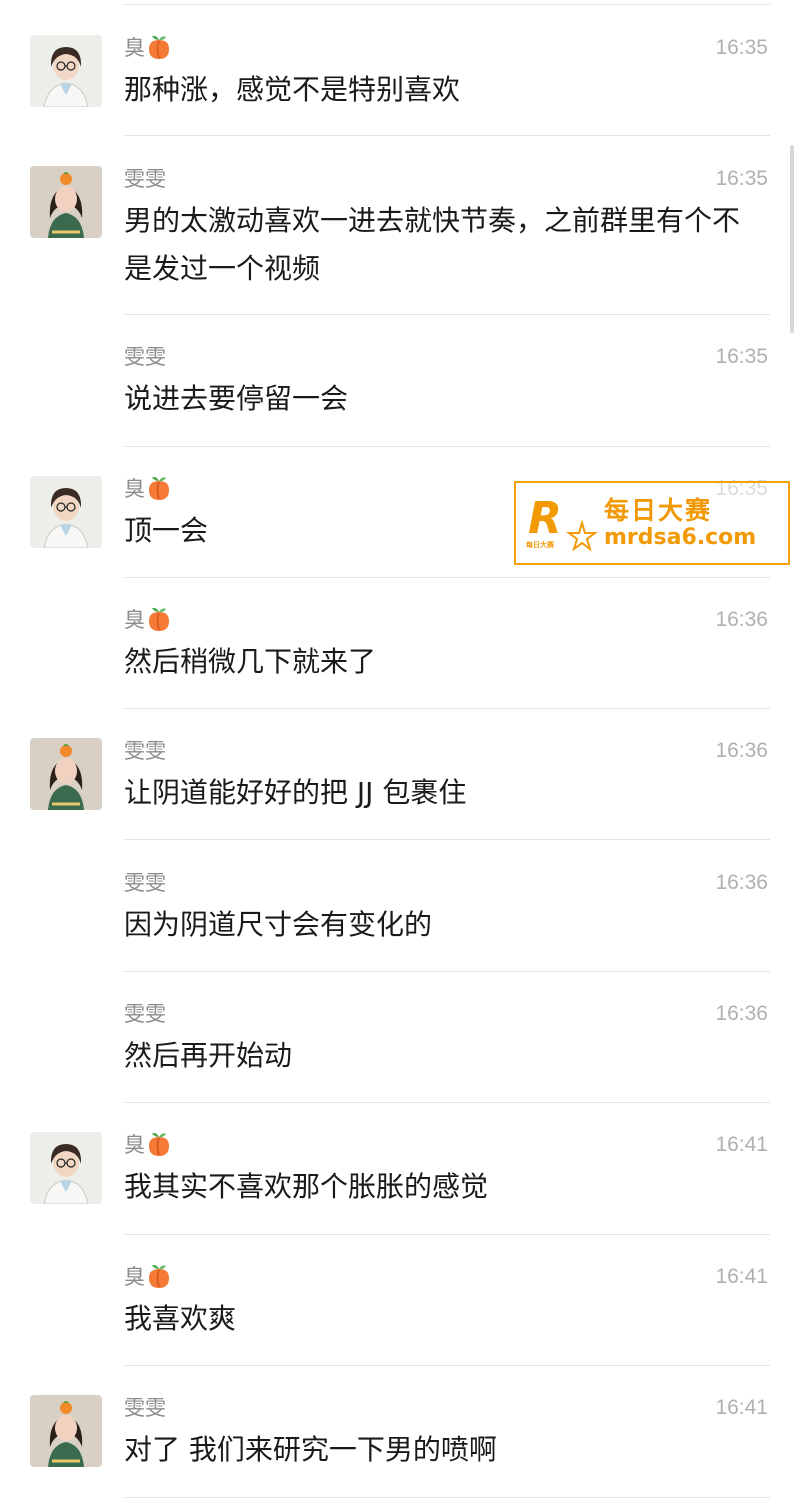 The image size is (800, 1512). What do you see at coordinates (444, 1187) in the screenshot?
I see `message-text: 我其实不喜欢那个胀胀的感觉` at bounding box center [444, 1187].